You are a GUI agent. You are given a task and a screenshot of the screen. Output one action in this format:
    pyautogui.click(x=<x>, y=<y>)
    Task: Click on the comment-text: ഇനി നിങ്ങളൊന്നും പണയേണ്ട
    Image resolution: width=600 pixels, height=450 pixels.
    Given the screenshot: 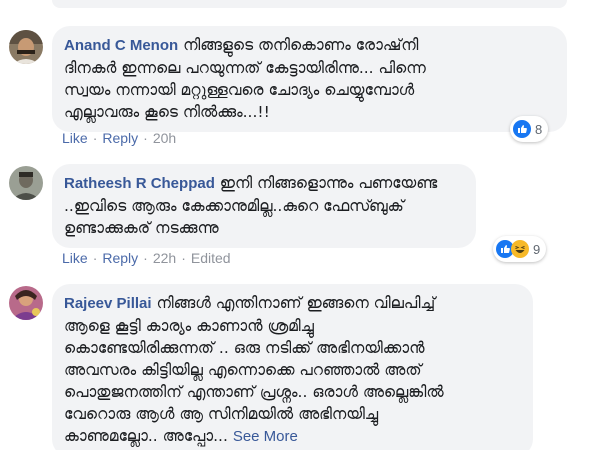 What is the action you would take?
    pyautogui.click(x=328, y=183)
    